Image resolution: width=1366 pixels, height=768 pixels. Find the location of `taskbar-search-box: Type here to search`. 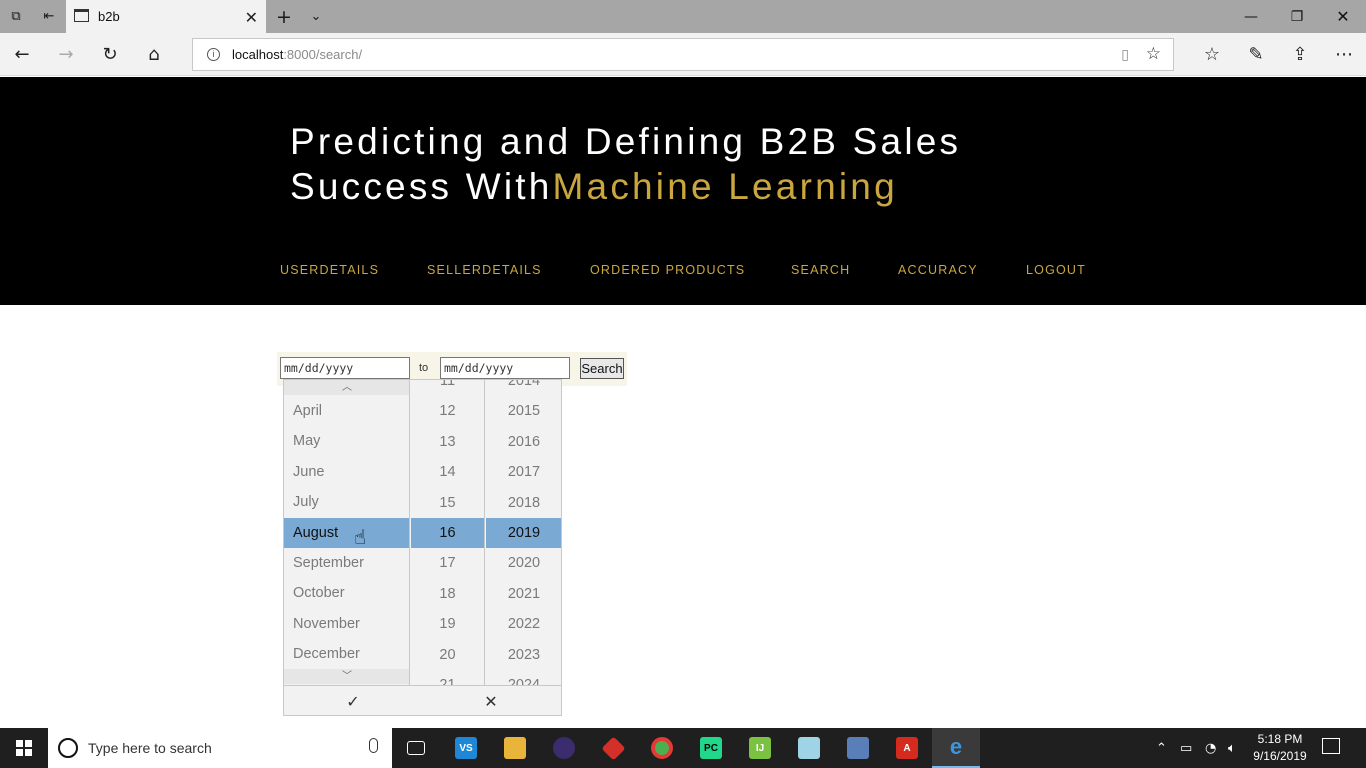

taskbar-search-box: Type here to search is located at coordinates (220, 748).